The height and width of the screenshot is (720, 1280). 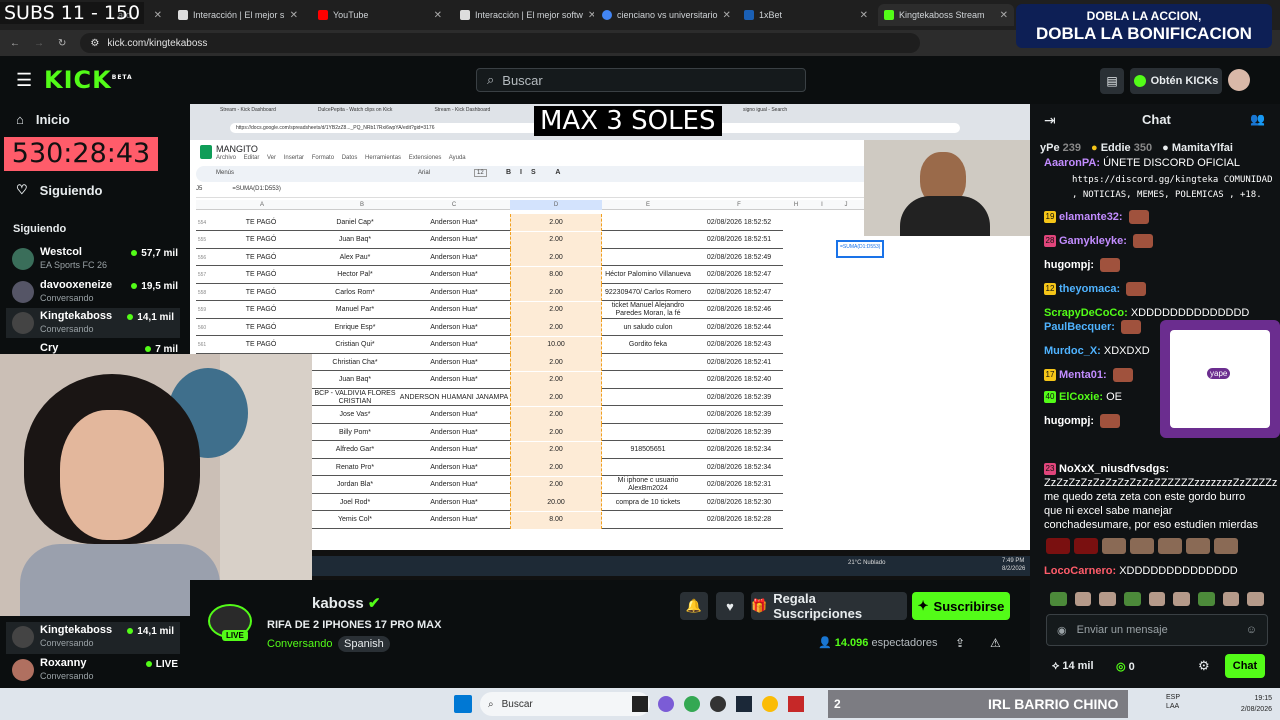 I want to click on chat-username: theyomaca:, so click(x=1089, y=289).